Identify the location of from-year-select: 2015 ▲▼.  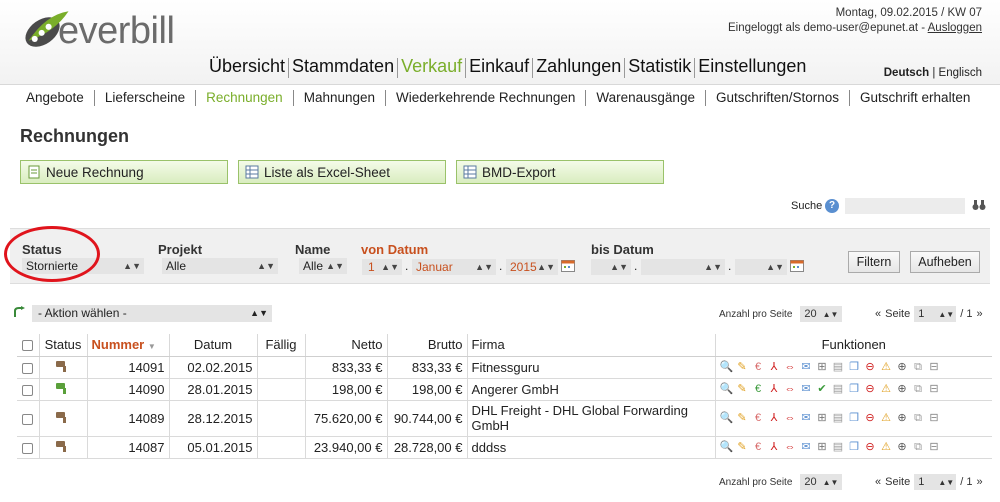
(532, 267).